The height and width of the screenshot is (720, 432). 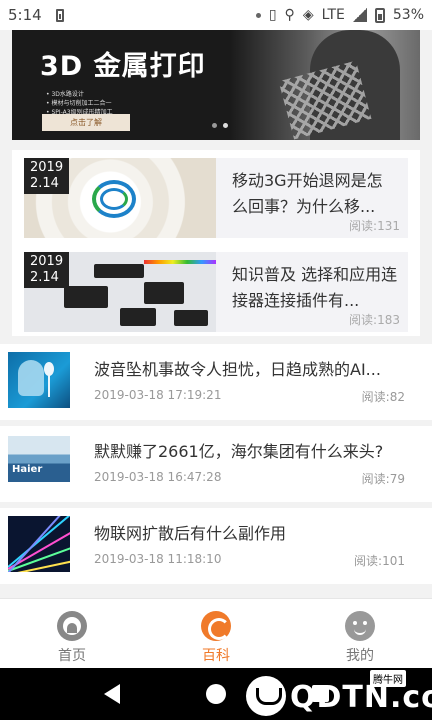 I want to click on watermark-logo-icon, so click(x=266, y=696).